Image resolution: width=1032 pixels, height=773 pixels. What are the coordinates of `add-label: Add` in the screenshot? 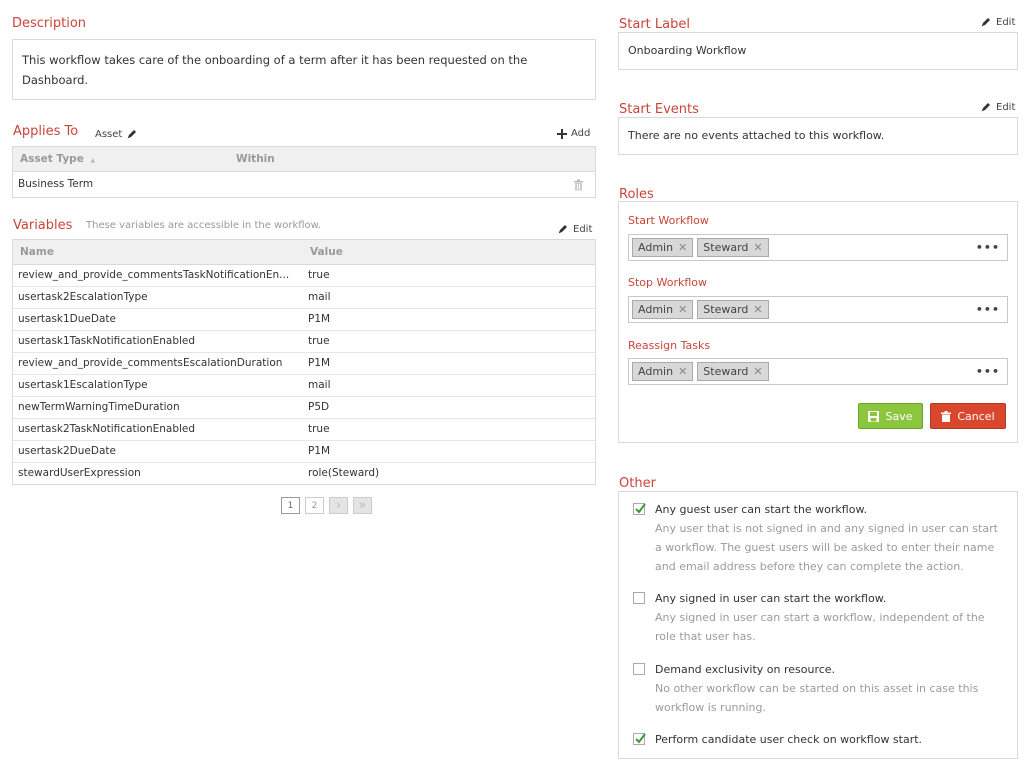 It's located at (581, 133).